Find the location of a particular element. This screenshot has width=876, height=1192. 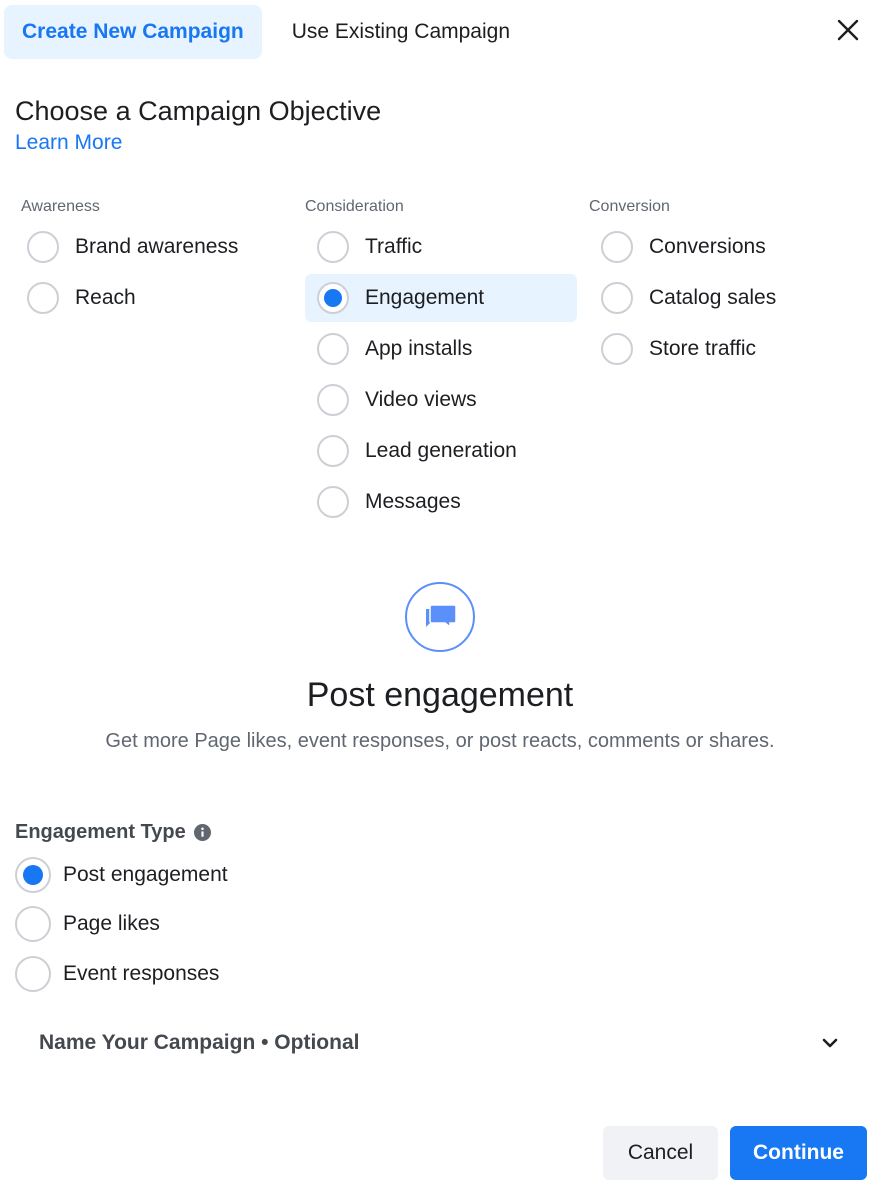

option-label: Event responses is located at coordinates (141, 973).